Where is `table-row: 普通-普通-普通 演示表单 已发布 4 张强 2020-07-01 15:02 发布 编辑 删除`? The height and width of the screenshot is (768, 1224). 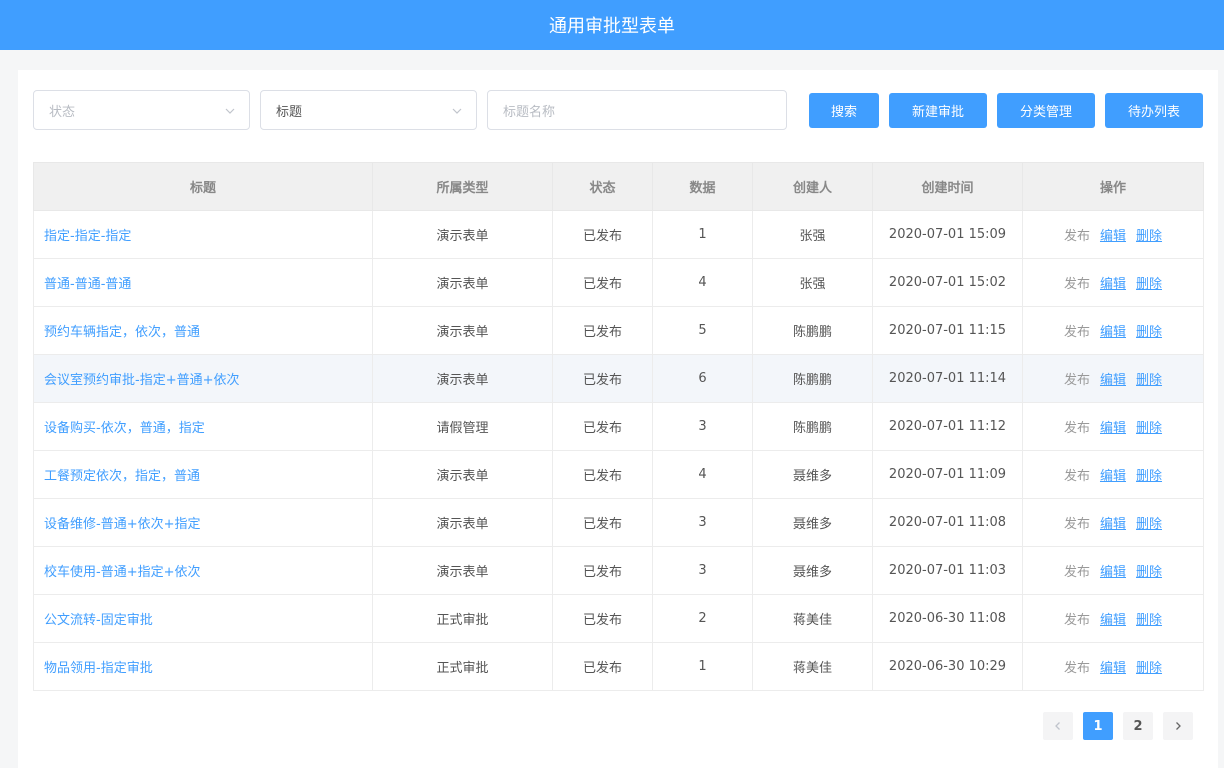
table-row: 普通-普通-普通 演示表单 已发布 4 张强 2020-07-01 15:02 发布 编辑 删除 is located at coordinates (618, 282).